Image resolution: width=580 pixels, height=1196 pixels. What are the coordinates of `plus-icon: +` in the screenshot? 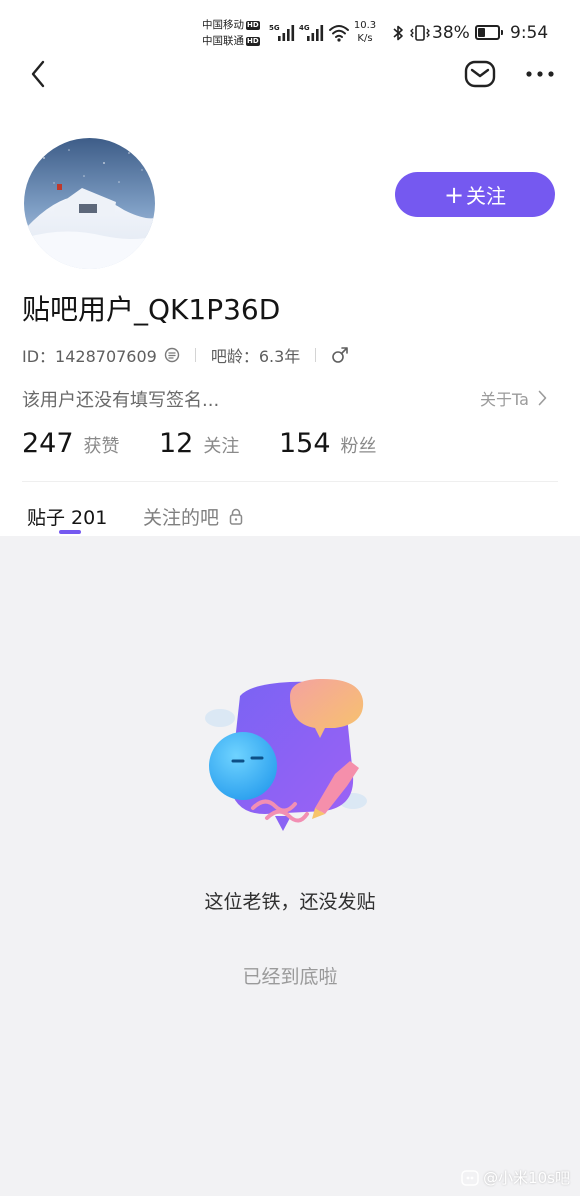 It's located at (454, 194).